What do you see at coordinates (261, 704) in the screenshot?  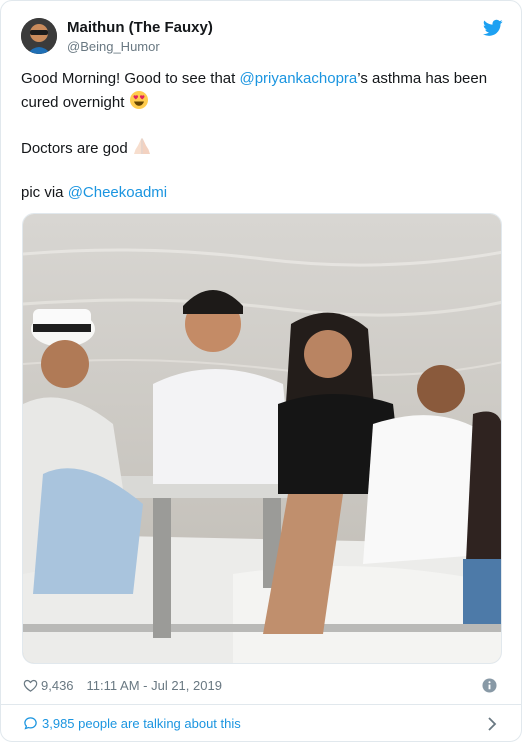 I see `divider` at bounding box center [261, 704].